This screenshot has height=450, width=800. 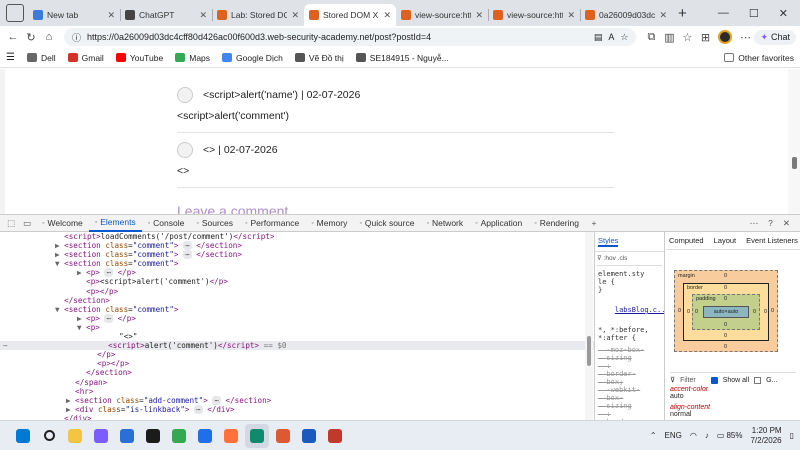 I want to click on hov-cls-toggles: :hov .cls, so click(x=616, y=258).